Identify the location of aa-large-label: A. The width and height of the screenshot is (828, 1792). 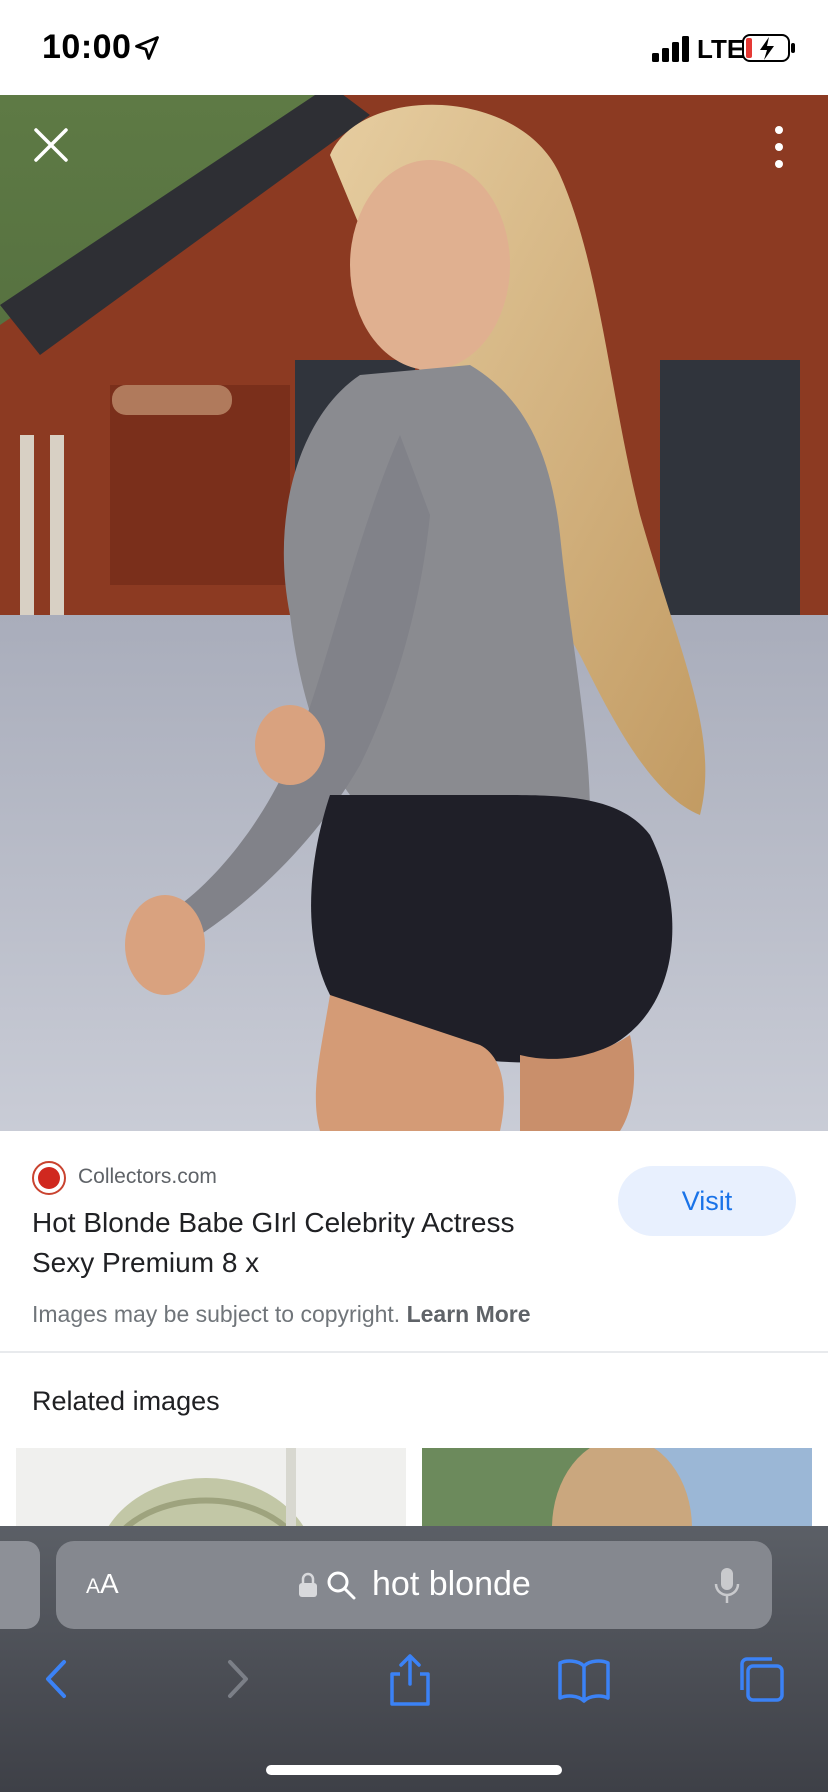
(109, 1583).